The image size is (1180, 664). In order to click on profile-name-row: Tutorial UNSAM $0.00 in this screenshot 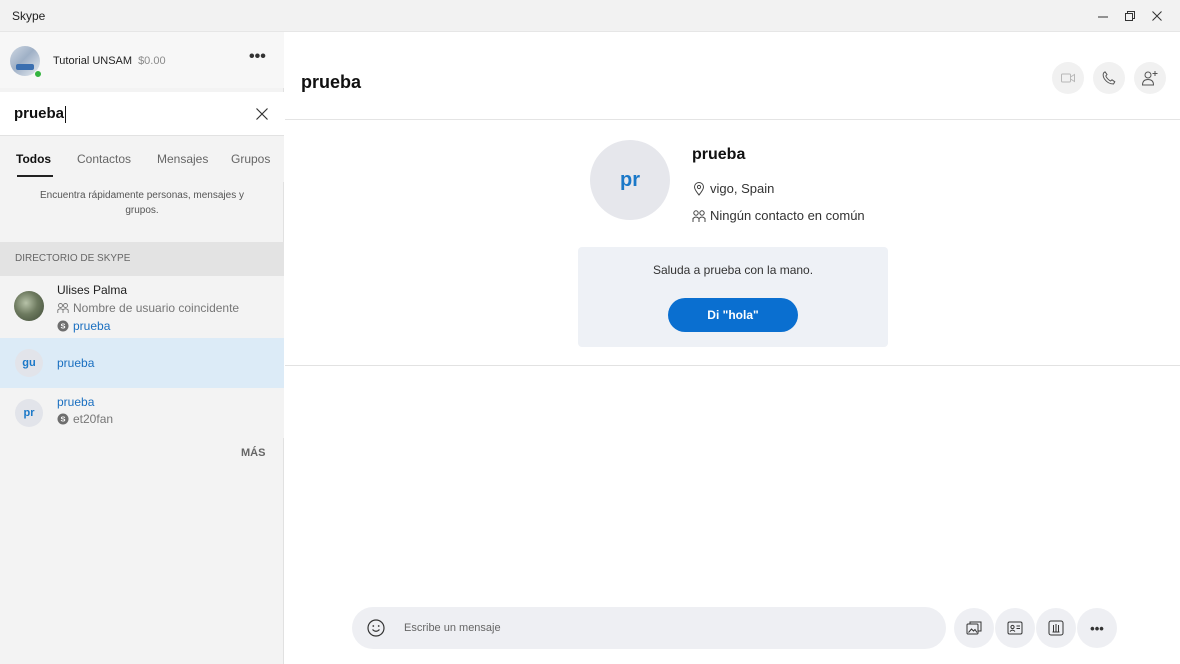, I will do `click(109, 61)`.